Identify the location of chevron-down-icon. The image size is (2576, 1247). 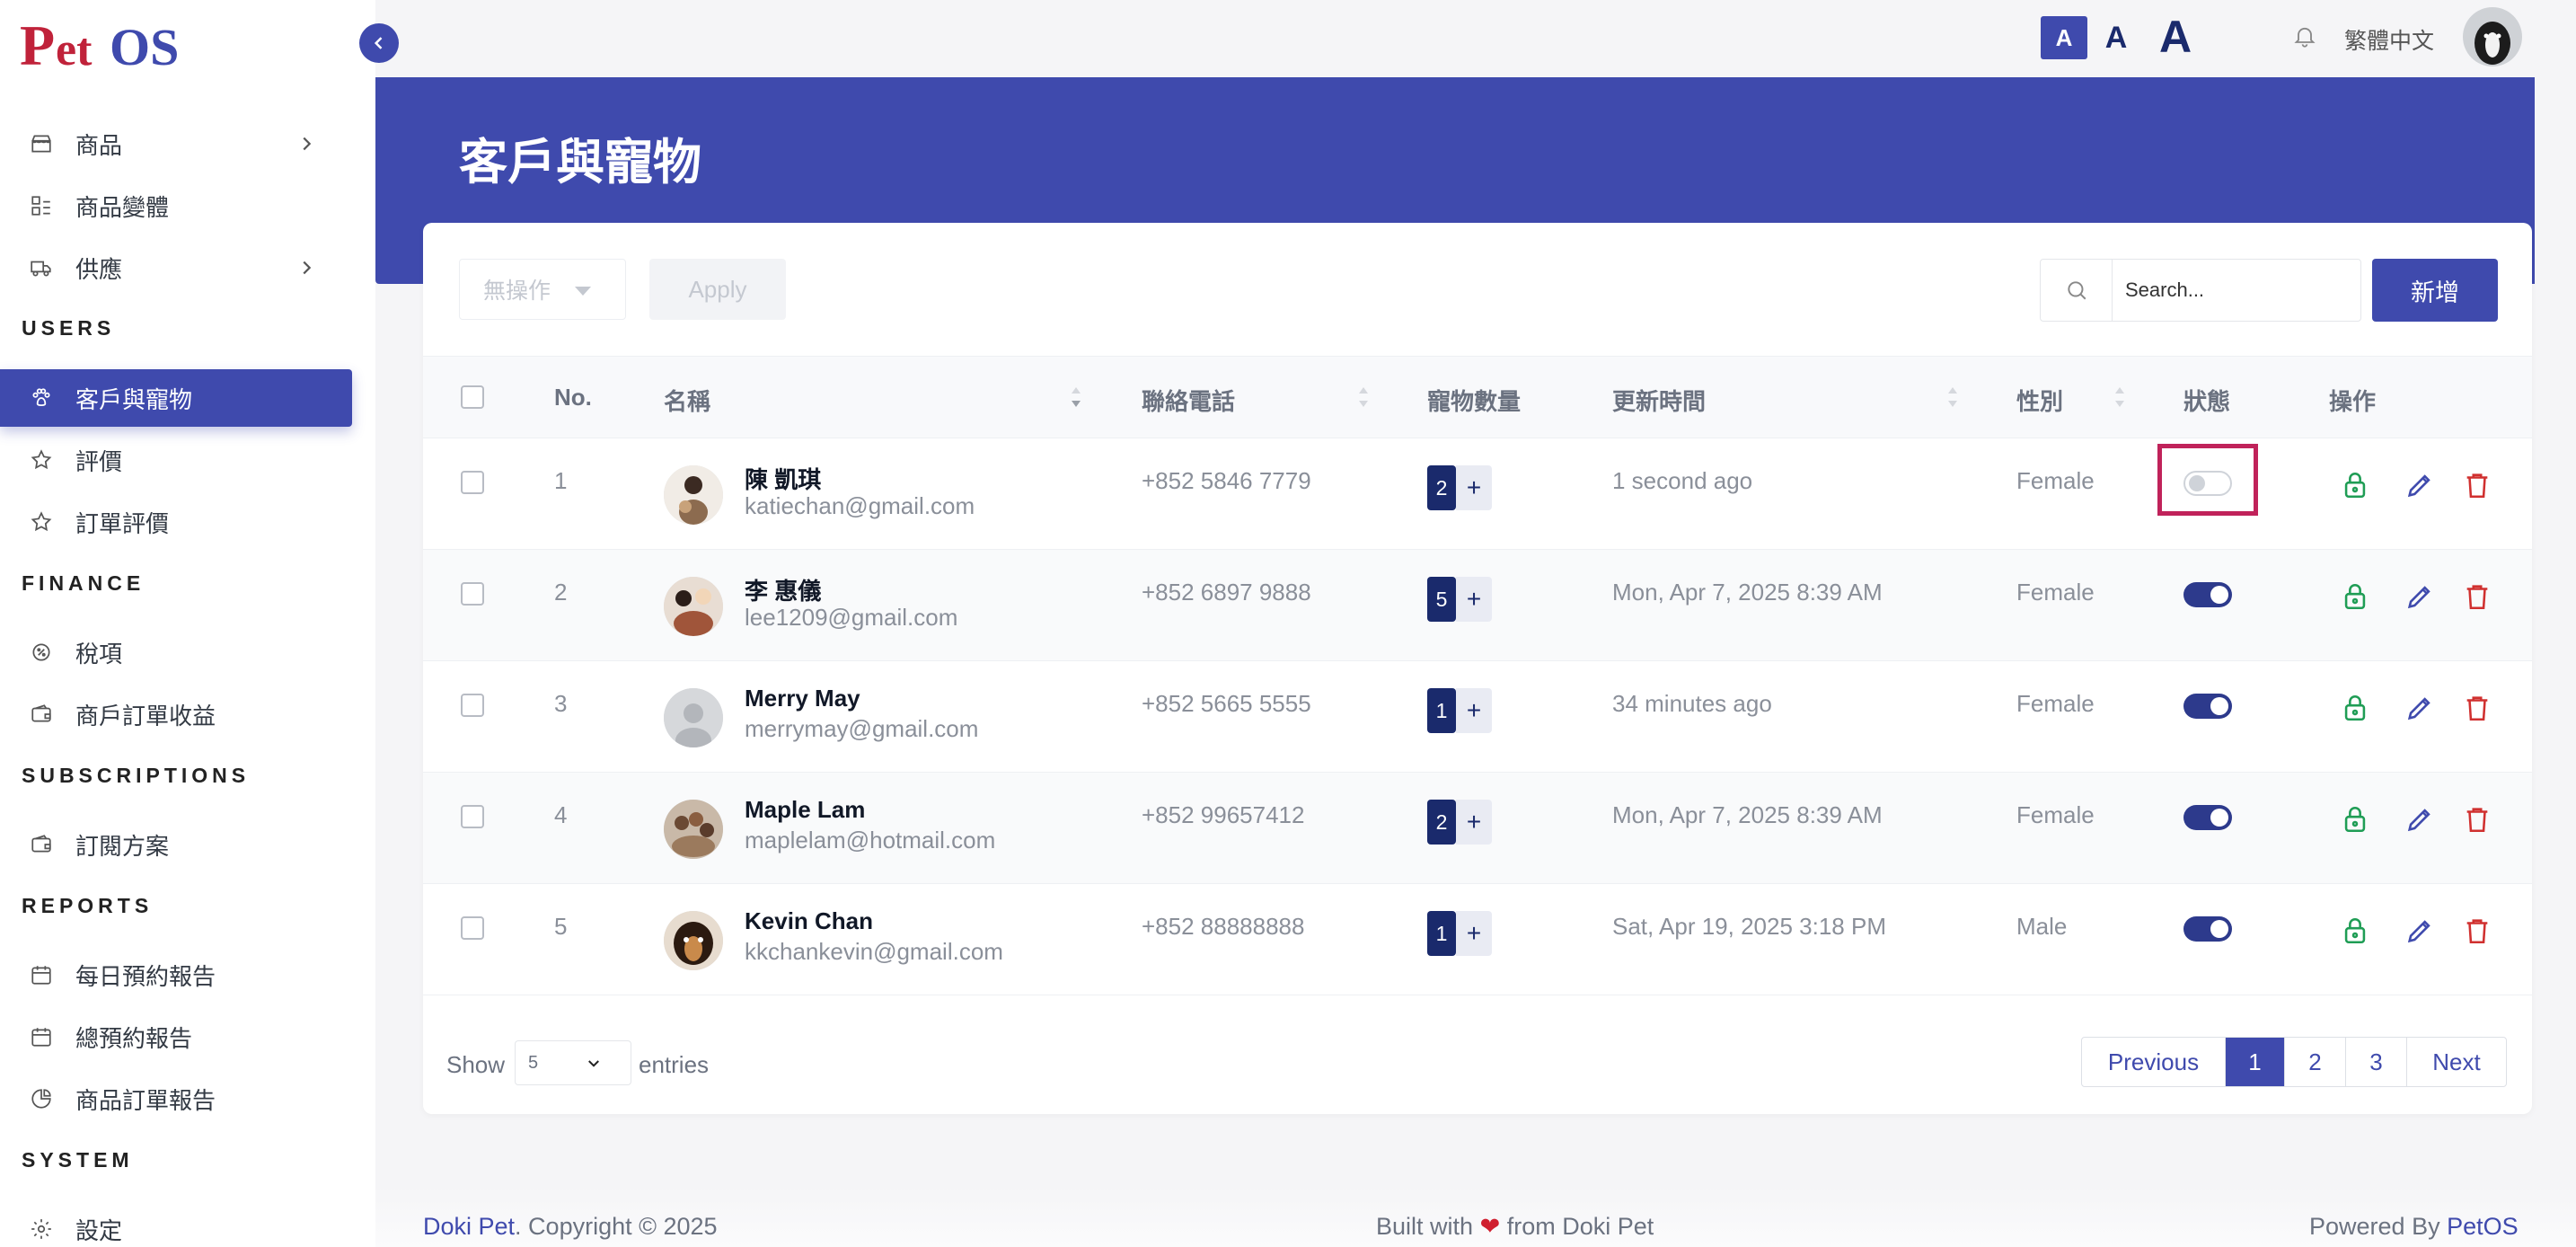
(593, 1063).